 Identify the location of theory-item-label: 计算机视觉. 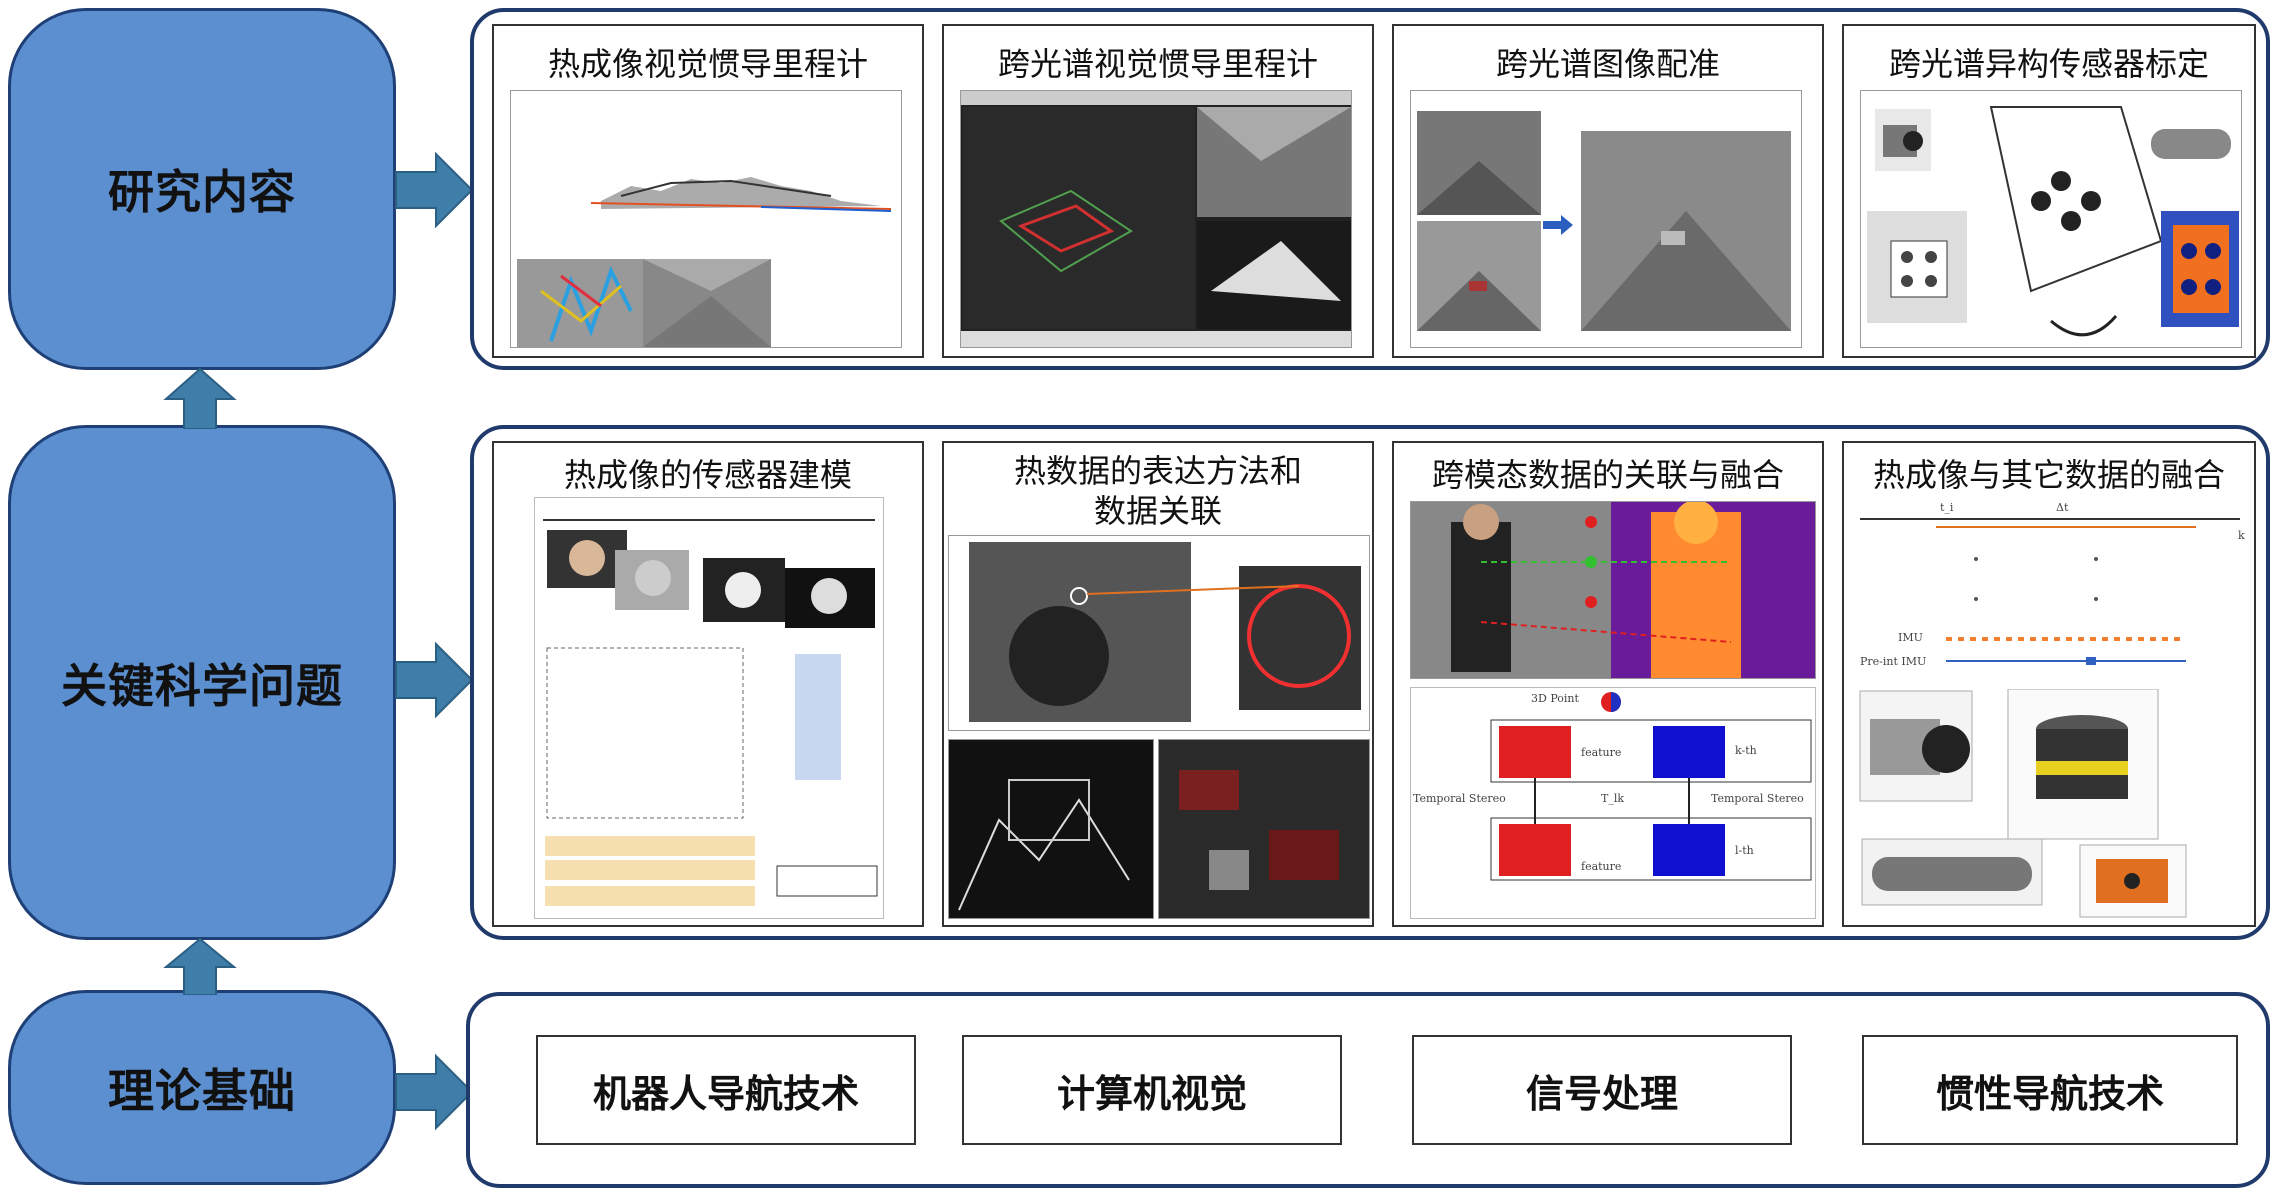
(1151, 1093).